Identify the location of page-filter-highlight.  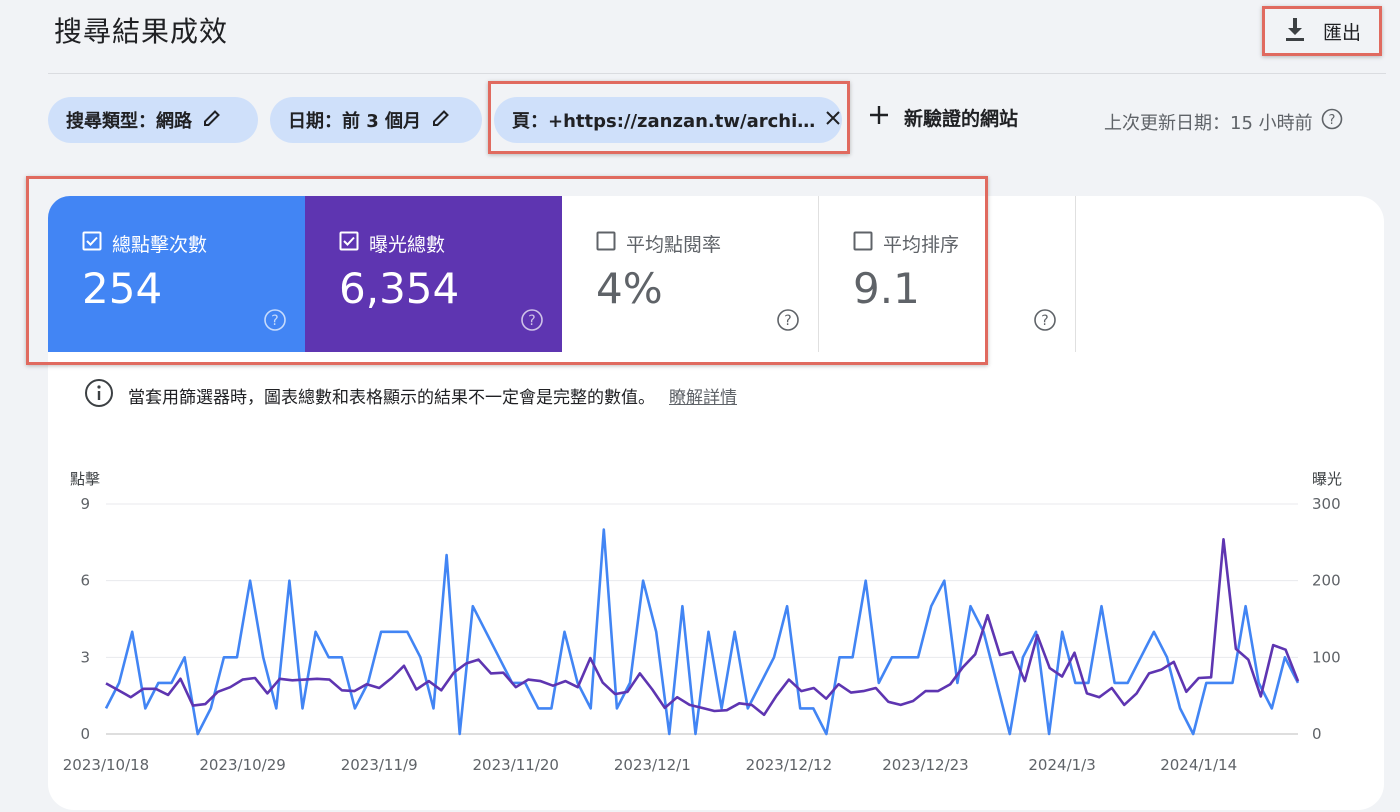
(669, 117).